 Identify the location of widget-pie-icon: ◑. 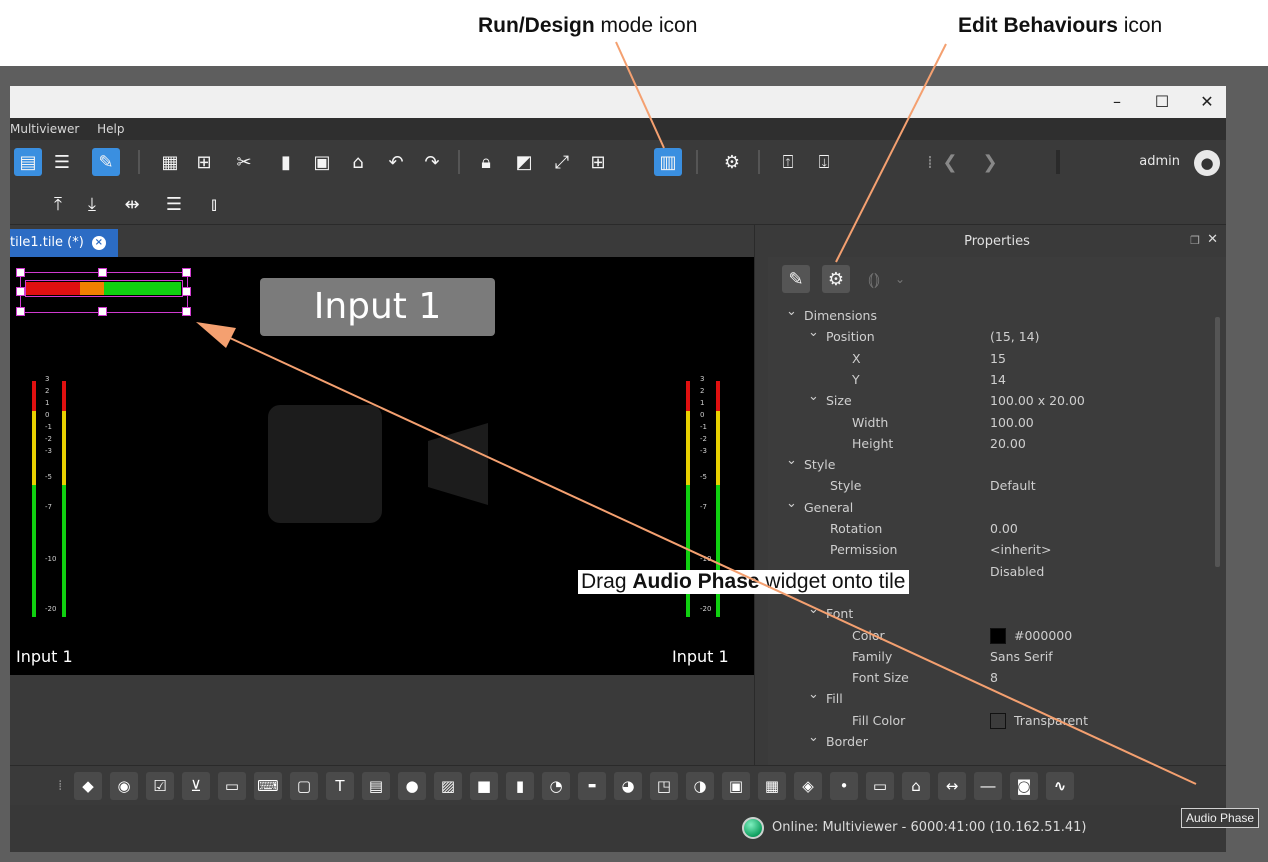
(700, 786).